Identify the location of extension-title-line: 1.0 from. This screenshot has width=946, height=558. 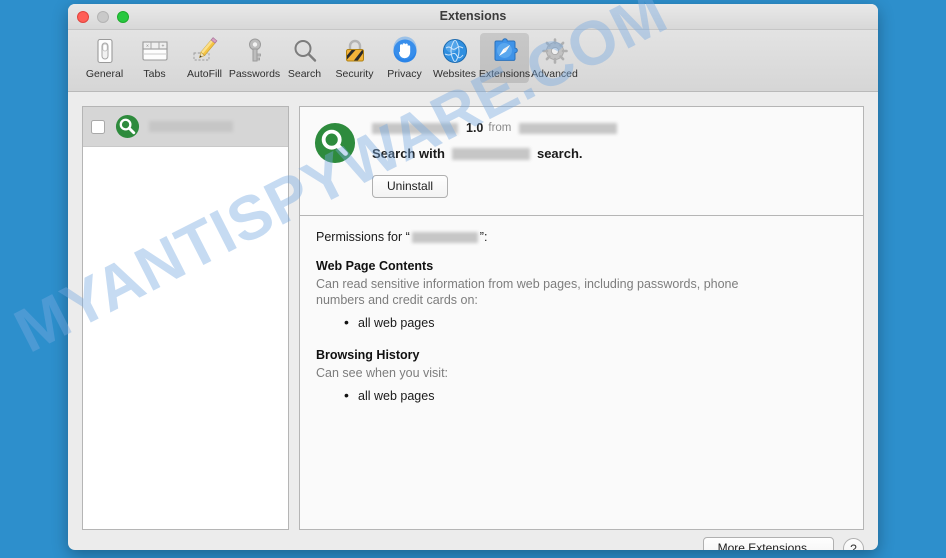
(610, 128).